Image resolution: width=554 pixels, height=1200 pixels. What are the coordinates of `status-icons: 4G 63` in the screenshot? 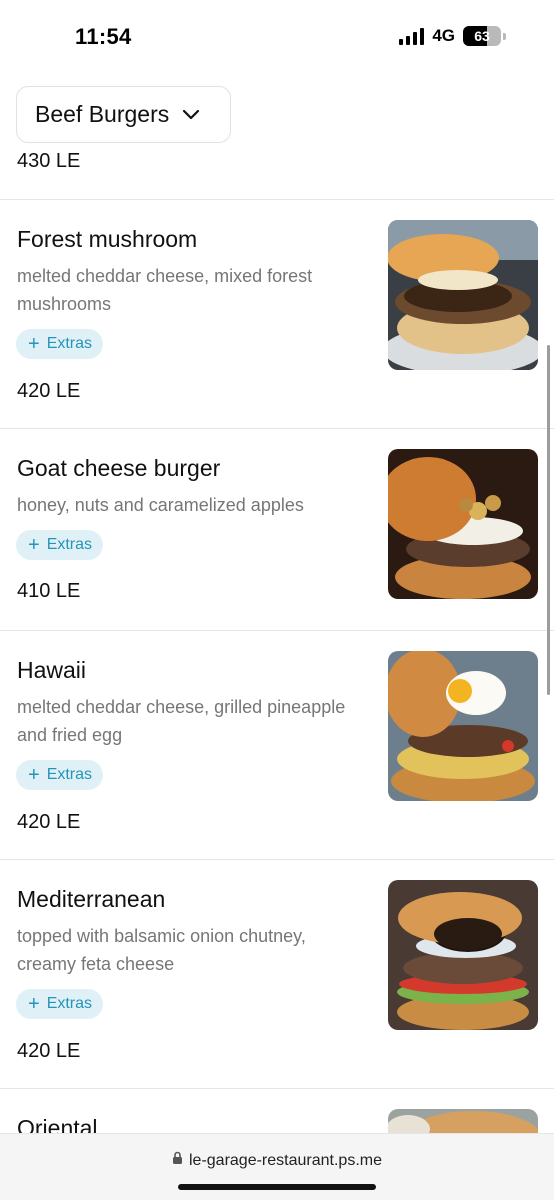 It's located at (452, 36).